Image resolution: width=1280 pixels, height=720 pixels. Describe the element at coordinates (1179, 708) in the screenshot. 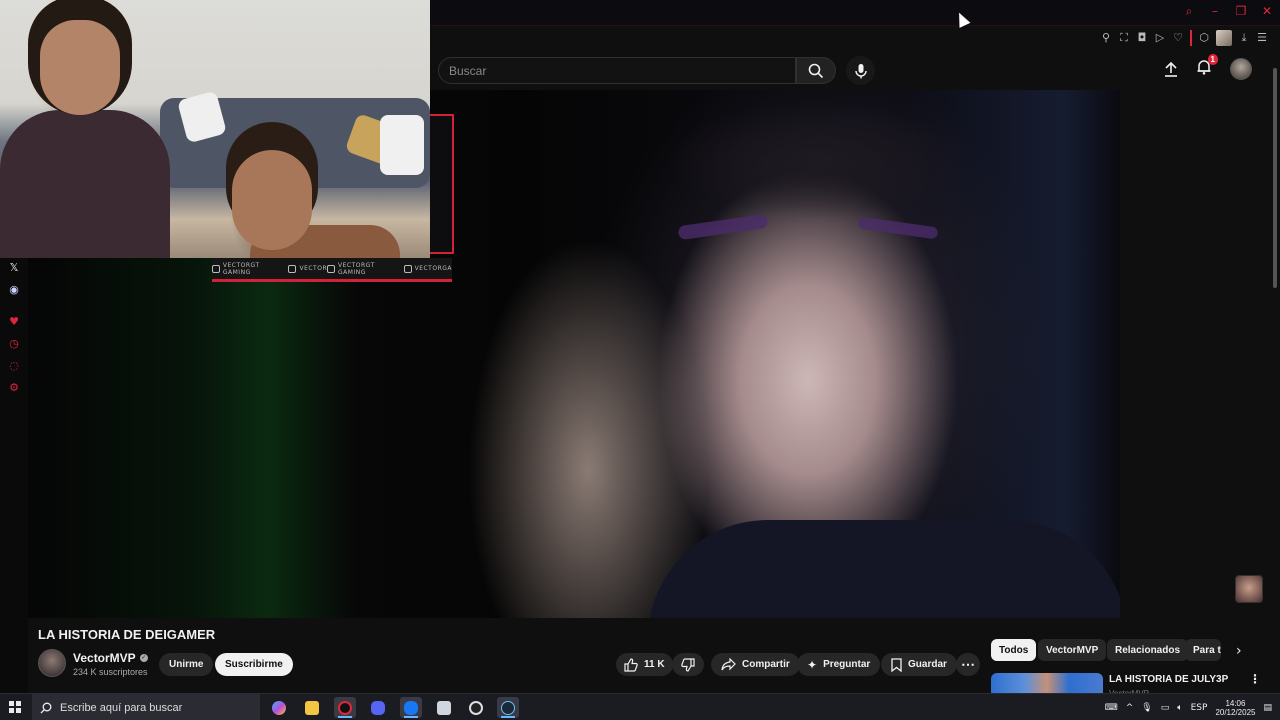

I see `volume-icon: 🔈︎` at that location.